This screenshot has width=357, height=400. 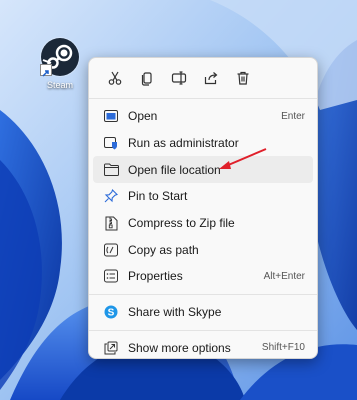 What do you see at coordinates (111, 196) in the screenshot?
I see `pin-icon` at bounding box center [111, 196].